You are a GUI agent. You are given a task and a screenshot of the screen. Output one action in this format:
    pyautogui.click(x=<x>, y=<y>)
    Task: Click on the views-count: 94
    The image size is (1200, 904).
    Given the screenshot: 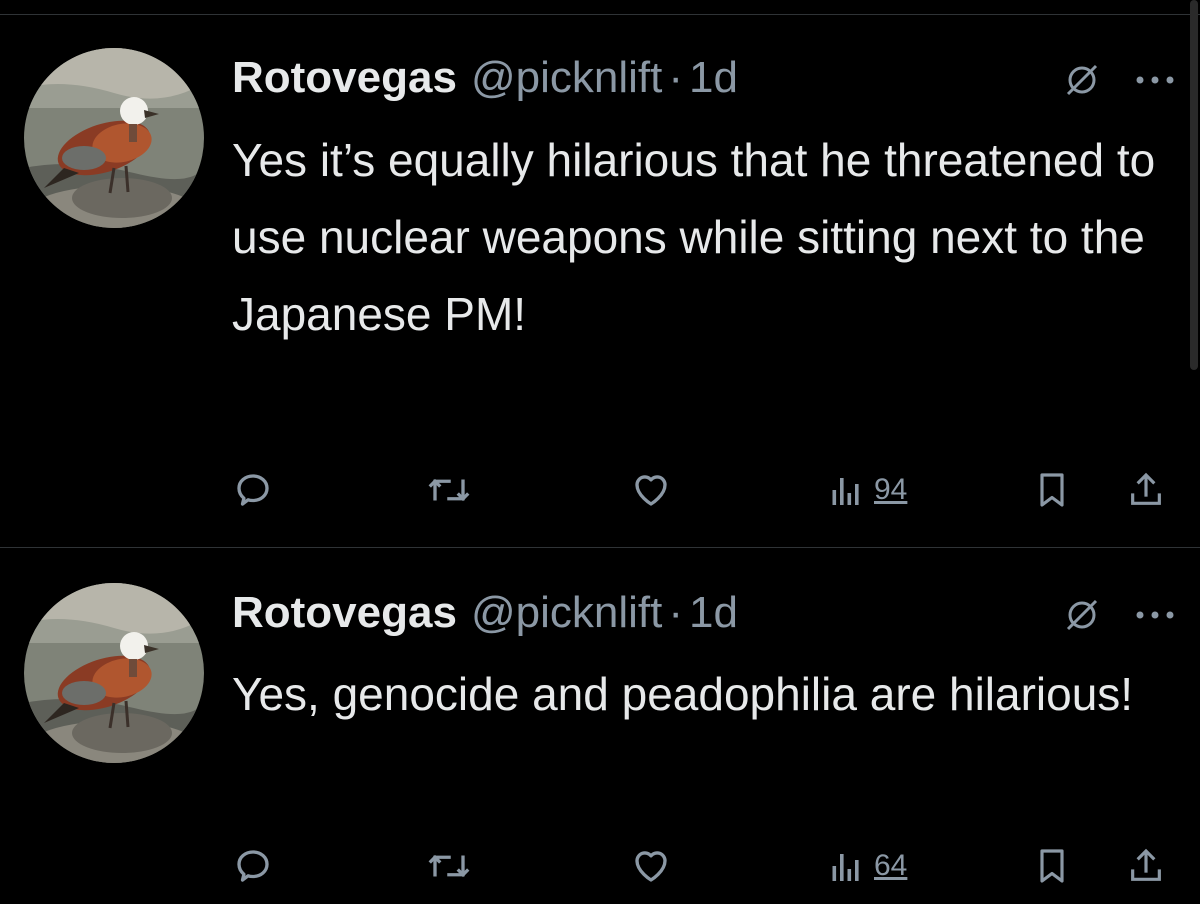 What is the action you would take?
    pyautogui.click(x=891, y=489)
    